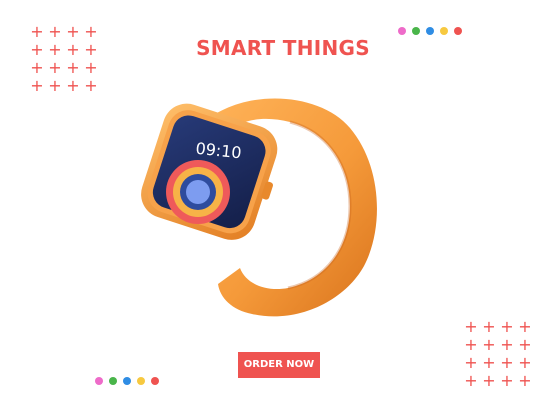  Describe the element at coordinates (498, 354) in the screenshot. I see `plus-pattern-bottom-right: + + + + + + + + + + + + + + + +` at that location.